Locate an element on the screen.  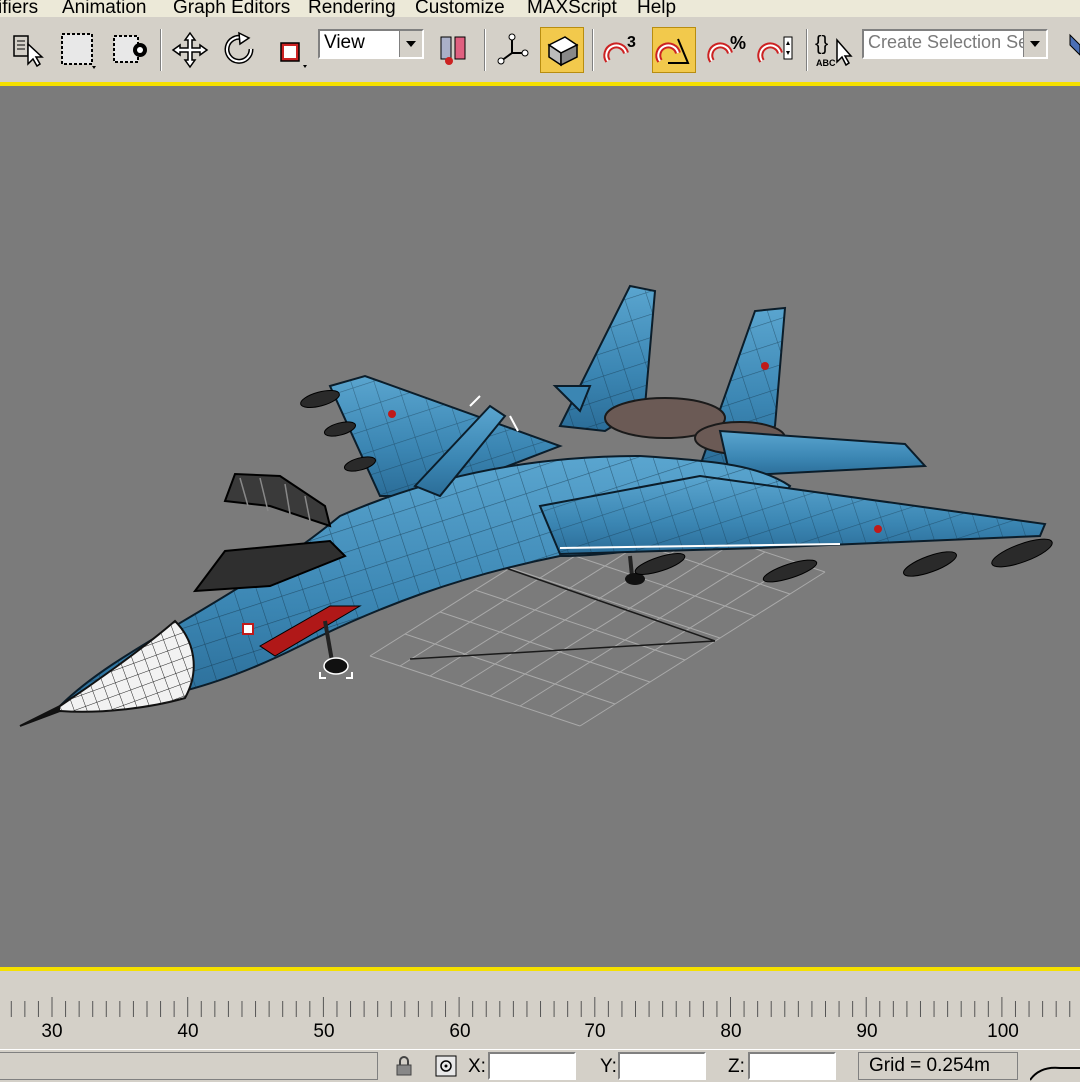
named-selection-icon: {} ABC is located at coordinates (834, 50).